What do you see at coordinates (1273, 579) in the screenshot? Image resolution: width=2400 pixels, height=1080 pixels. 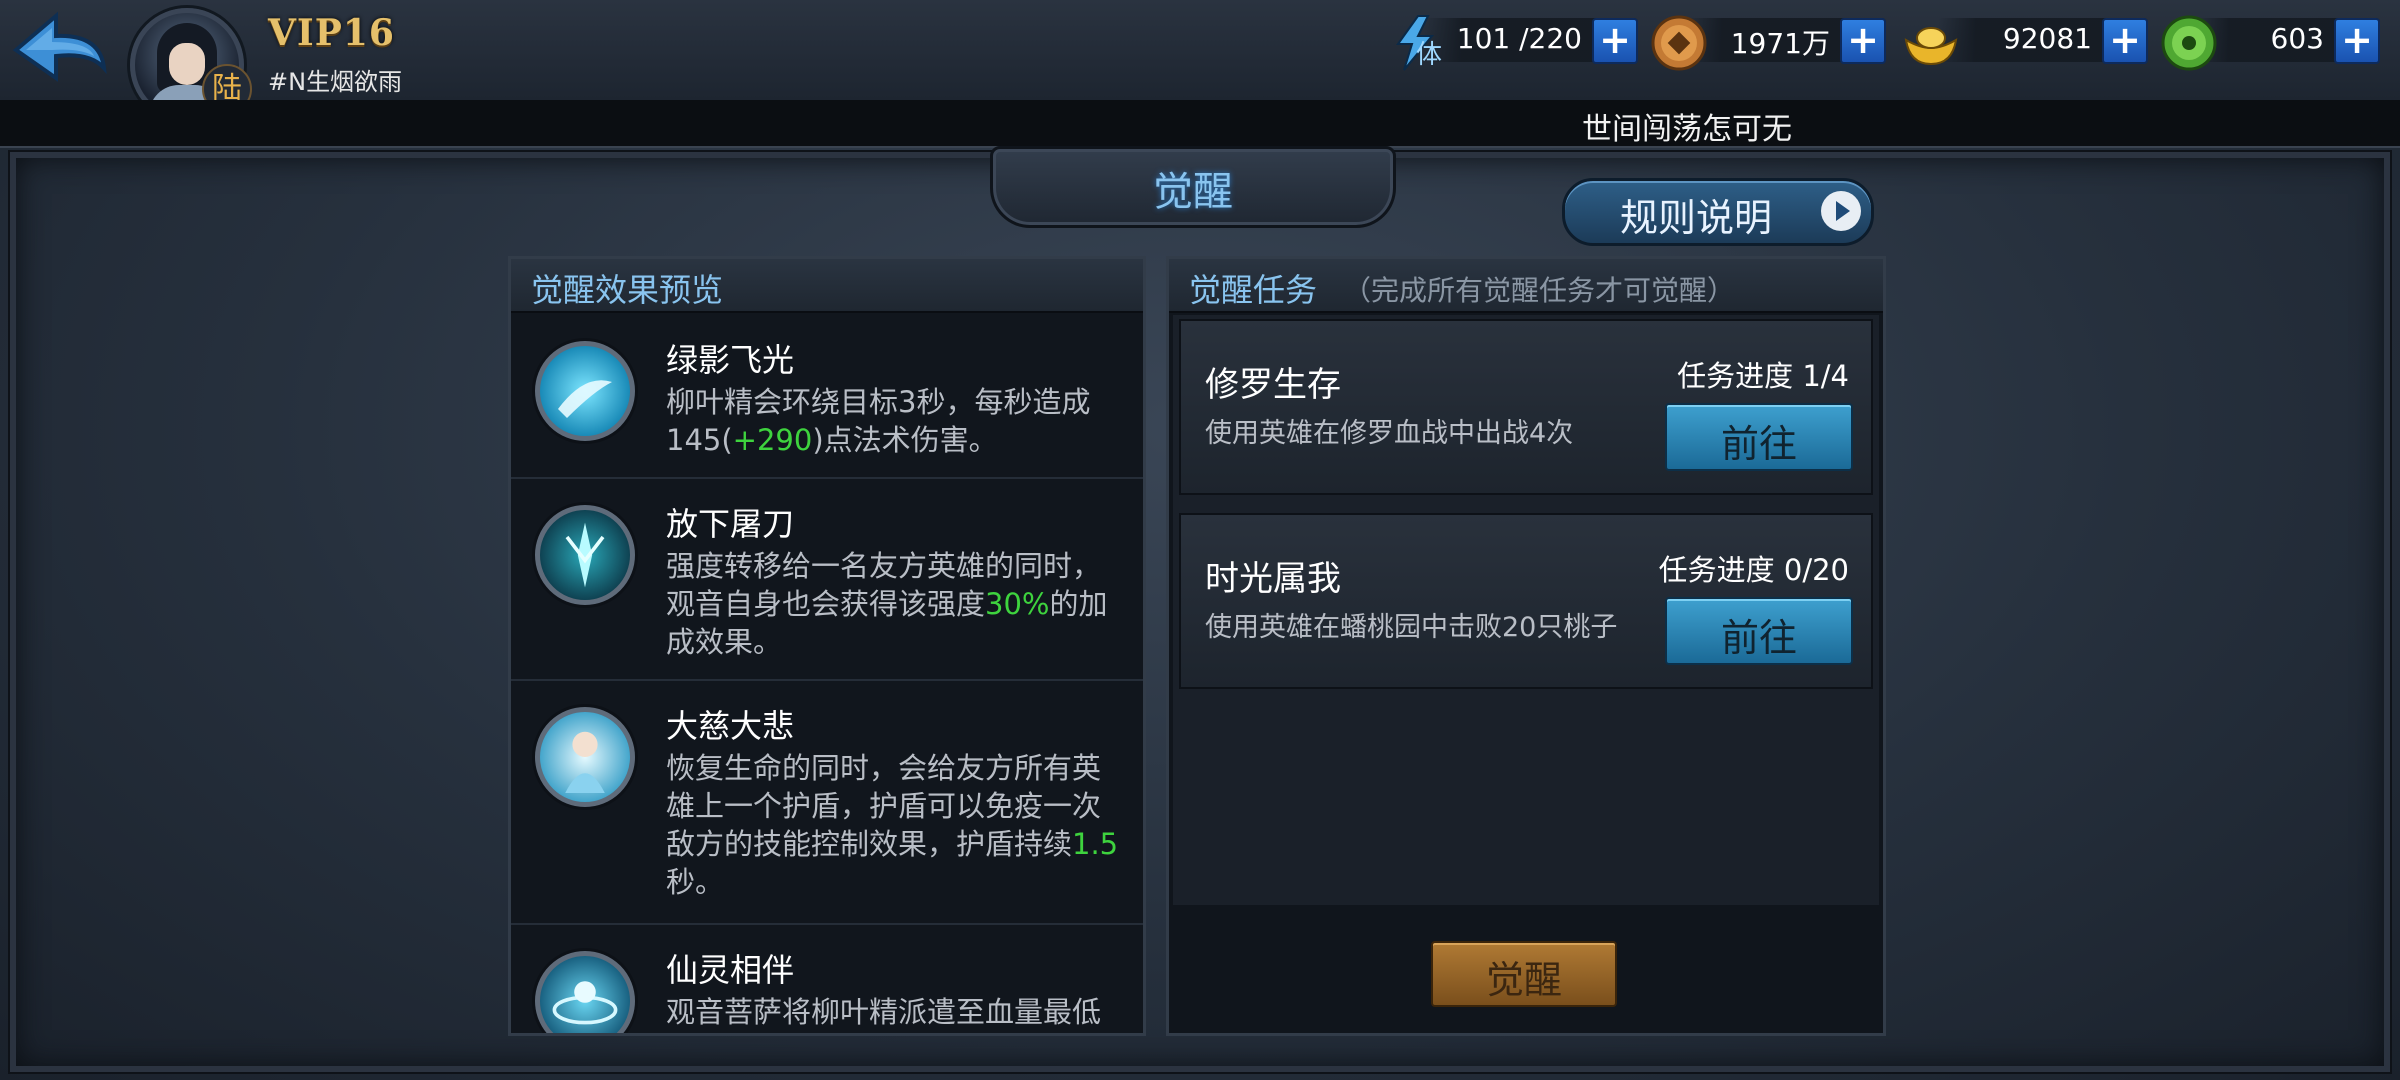 I see `task-name: 时光属我` at bounding box center [1273, 579].